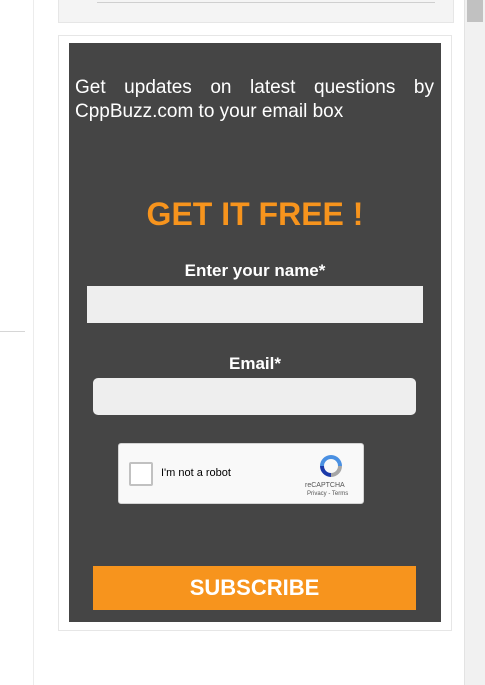  I want to click on left-column-divider, so click(33, 342).